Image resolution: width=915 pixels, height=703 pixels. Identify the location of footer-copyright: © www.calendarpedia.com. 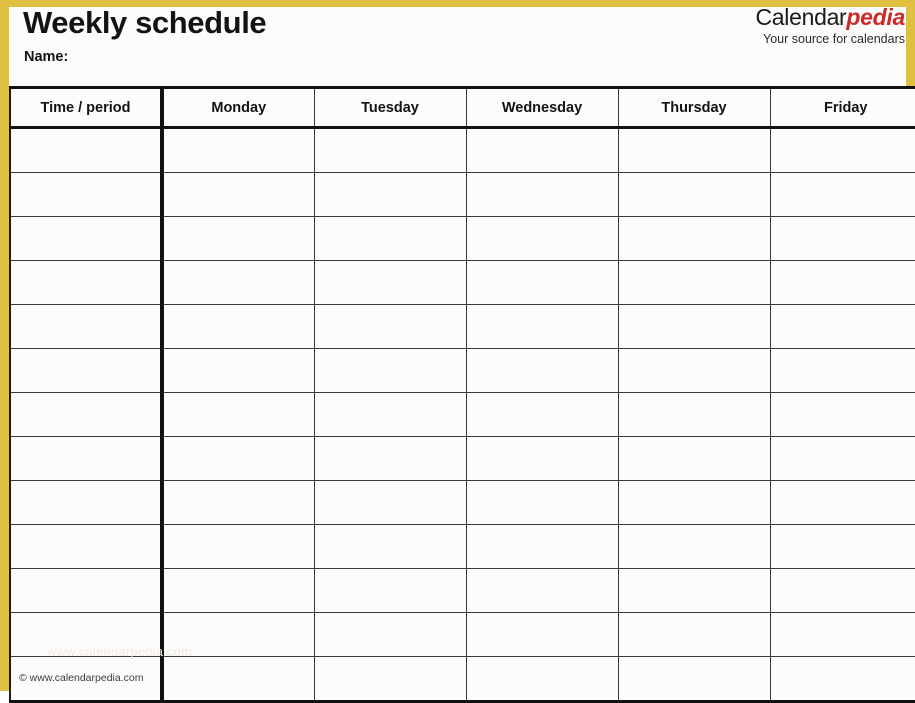
(81, 678).